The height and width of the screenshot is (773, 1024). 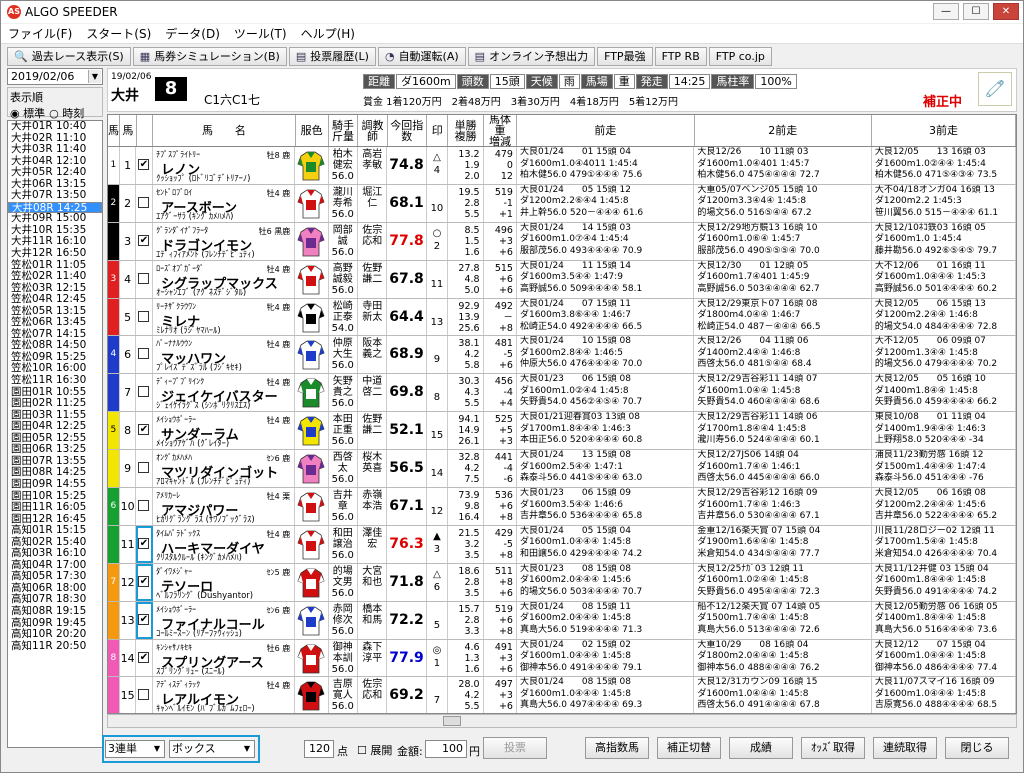 What do you see at coordinates (438, 506) in the screenshot?
I see `prediction-mark: 12` at bounding box center [438, 506].